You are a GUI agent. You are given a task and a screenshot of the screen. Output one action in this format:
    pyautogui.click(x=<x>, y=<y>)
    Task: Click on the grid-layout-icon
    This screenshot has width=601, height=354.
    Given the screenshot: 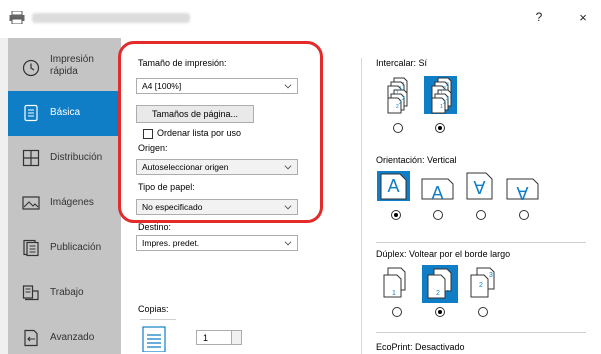 What is the action you would take?
    pyautogui.click(x=31, y=158)
    